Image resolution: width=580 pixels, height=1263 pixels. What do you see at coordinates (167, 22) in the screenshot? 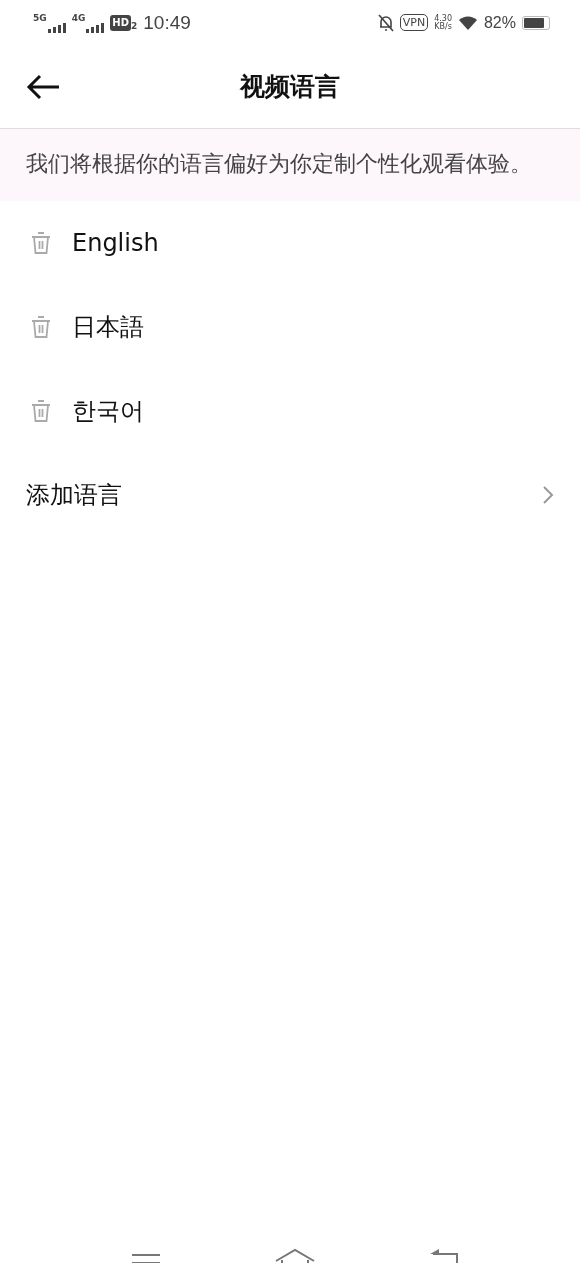
I see `clock-time: 10:49` at bounding box center [167, 22].